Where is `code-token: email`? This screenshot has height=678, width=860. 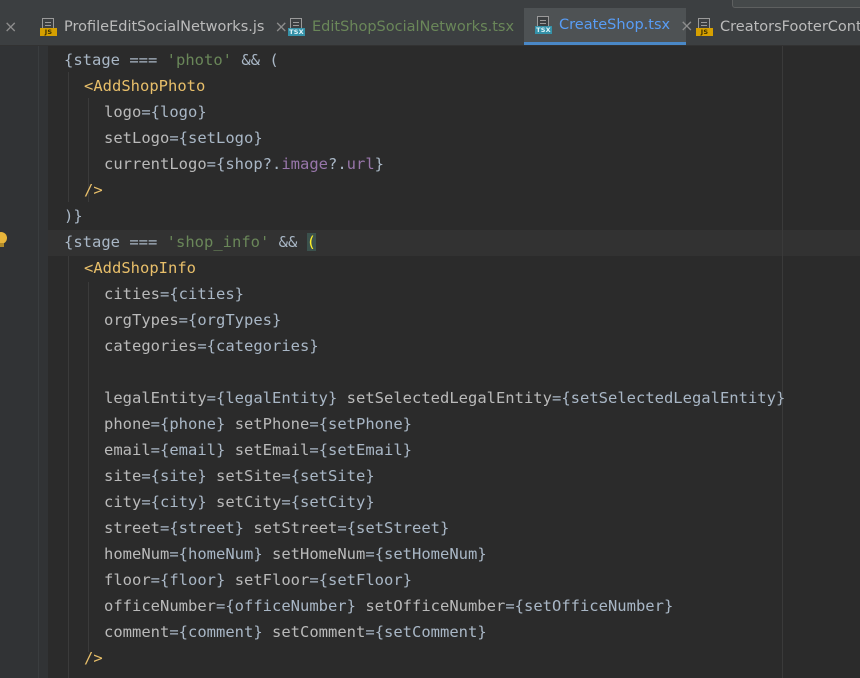 code-token: email is located at coordinates (127, 450).